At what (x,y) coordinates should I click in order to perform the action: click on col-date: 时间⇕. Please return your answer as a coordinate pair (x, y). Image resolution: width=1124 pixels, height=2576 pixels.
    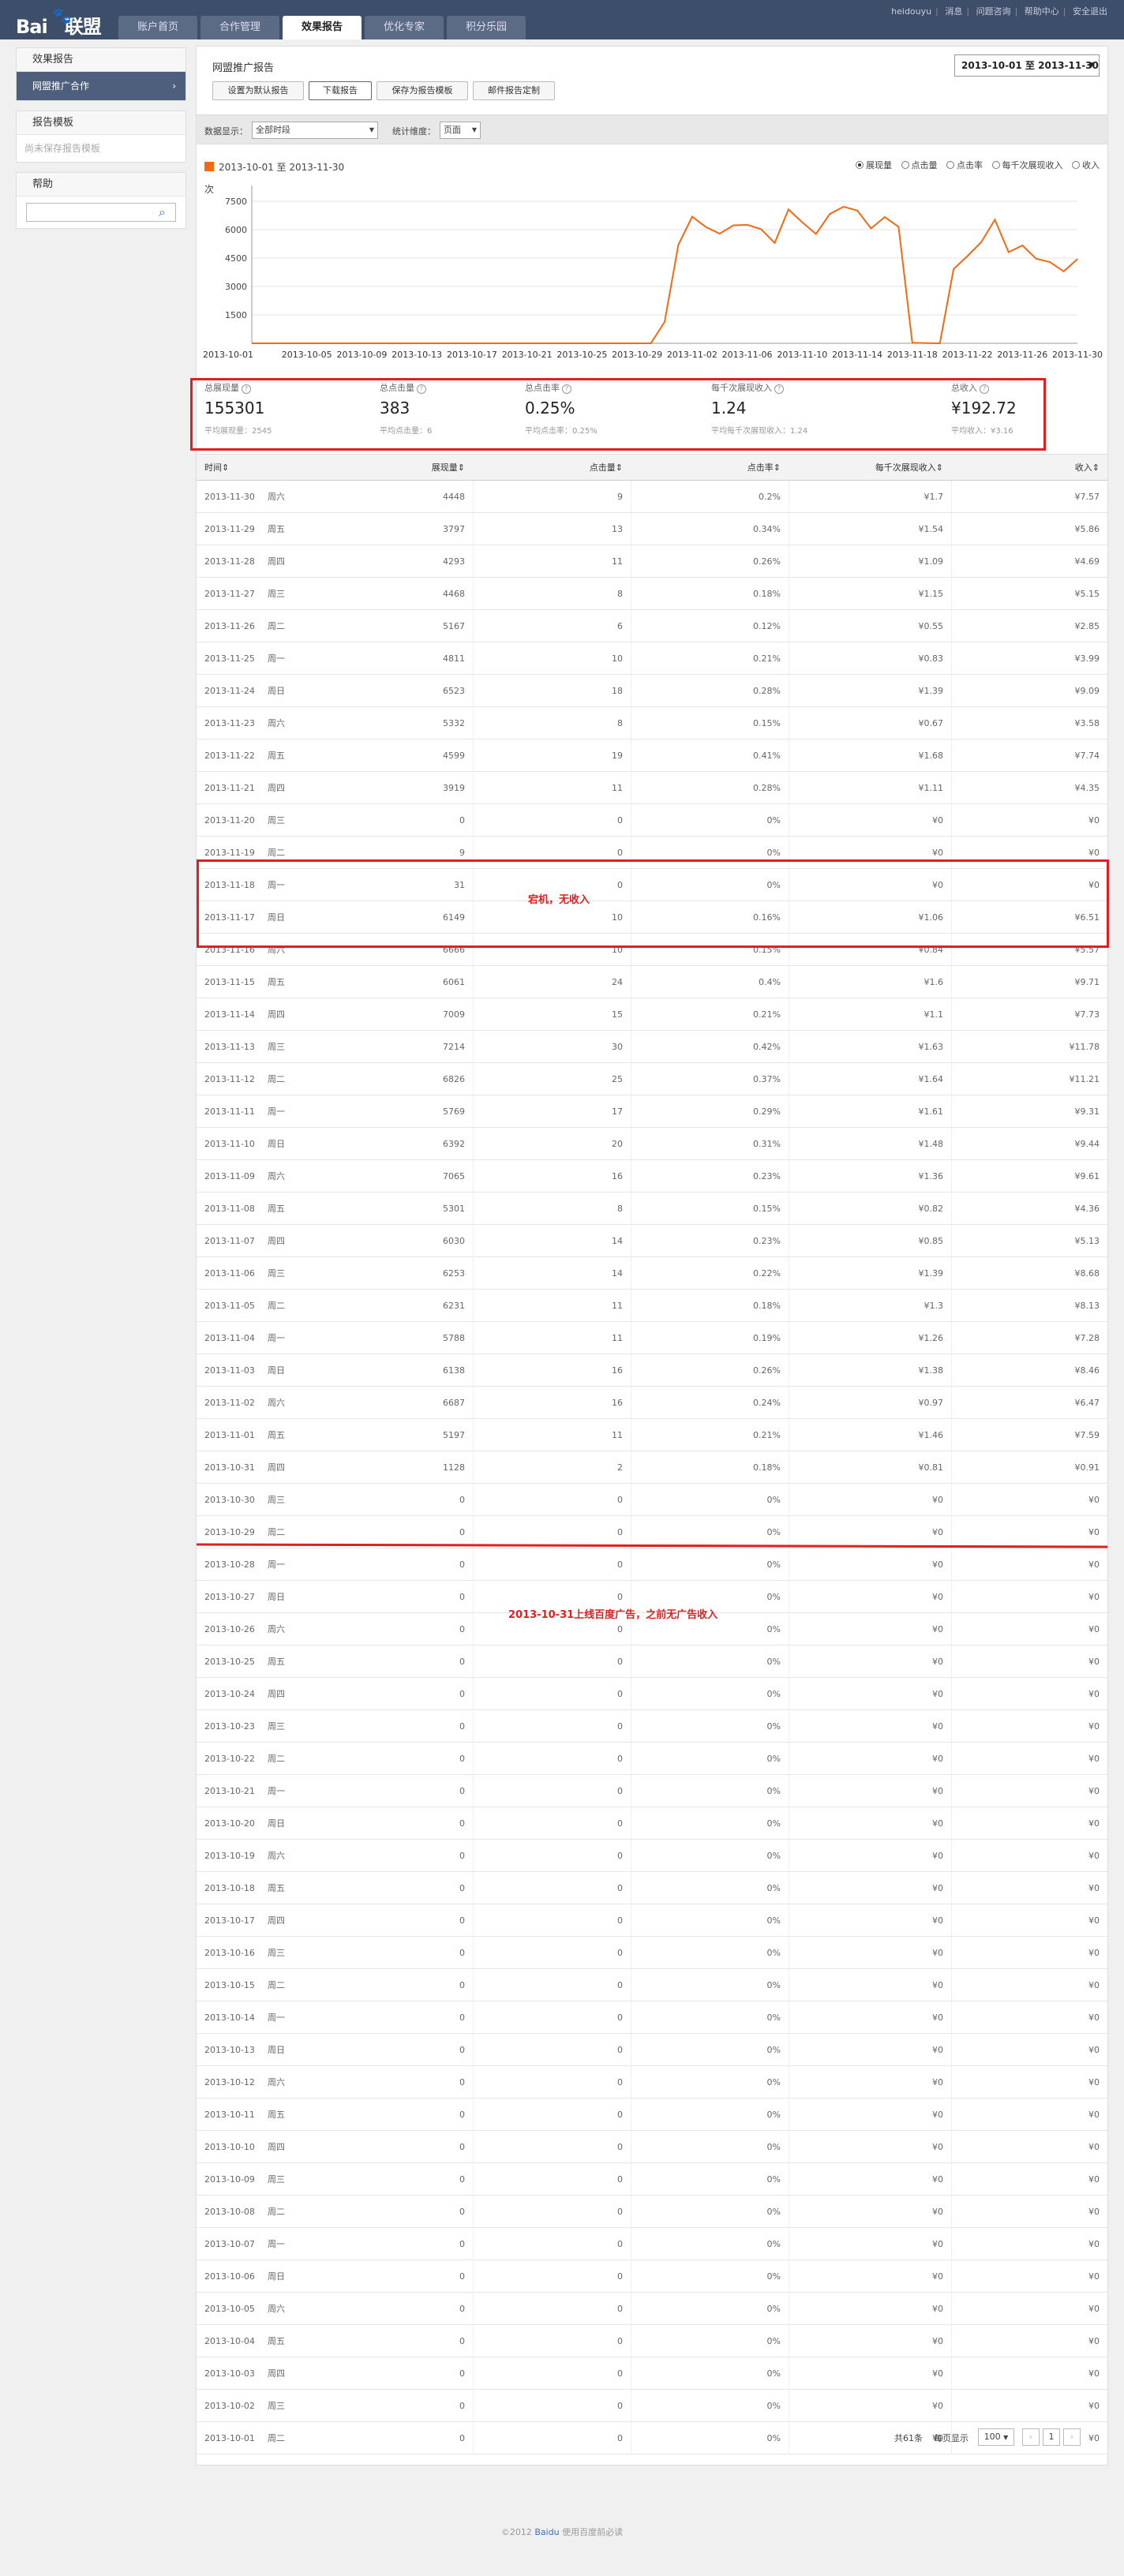
    Looking at the image, I should click on (216, 468).